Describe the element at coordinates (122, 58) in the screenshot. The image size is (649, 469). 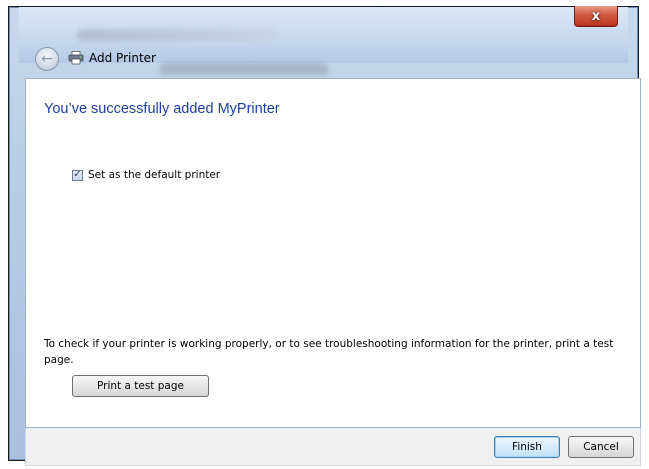
I see `window-title: Add Printer` at that location.